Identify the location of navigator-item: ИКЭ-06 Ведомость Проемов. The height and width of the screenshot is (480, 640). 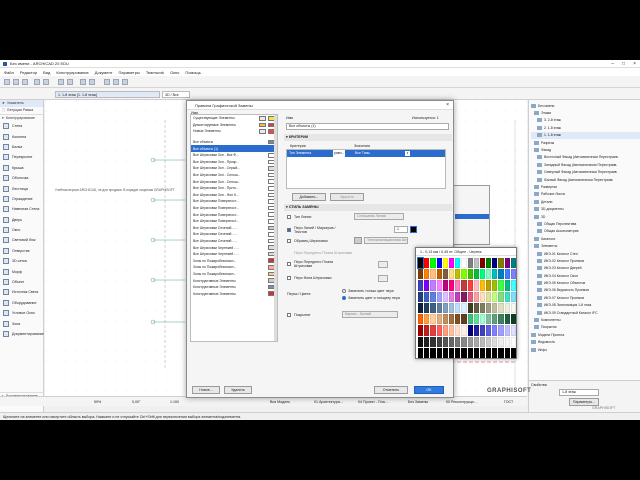
(585, 290).